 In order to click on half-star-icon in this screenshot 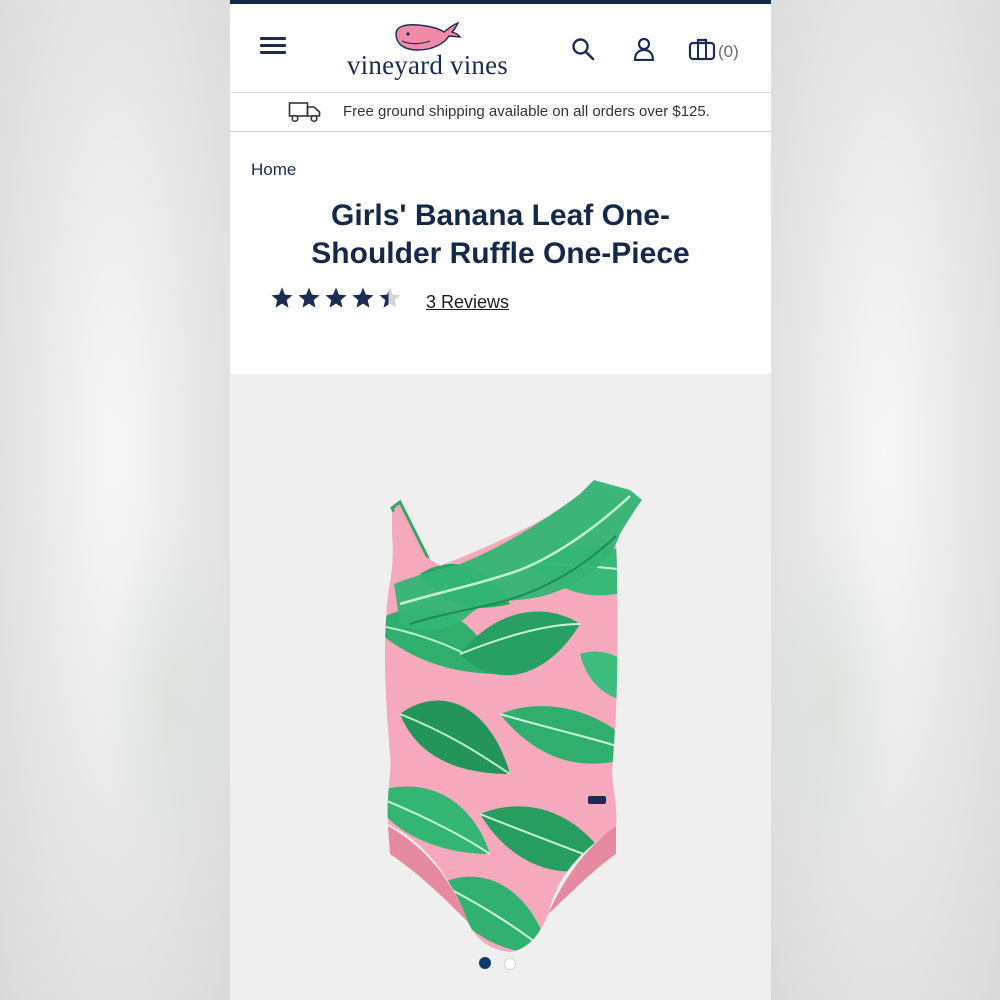, I will do `click(390, 297)`.